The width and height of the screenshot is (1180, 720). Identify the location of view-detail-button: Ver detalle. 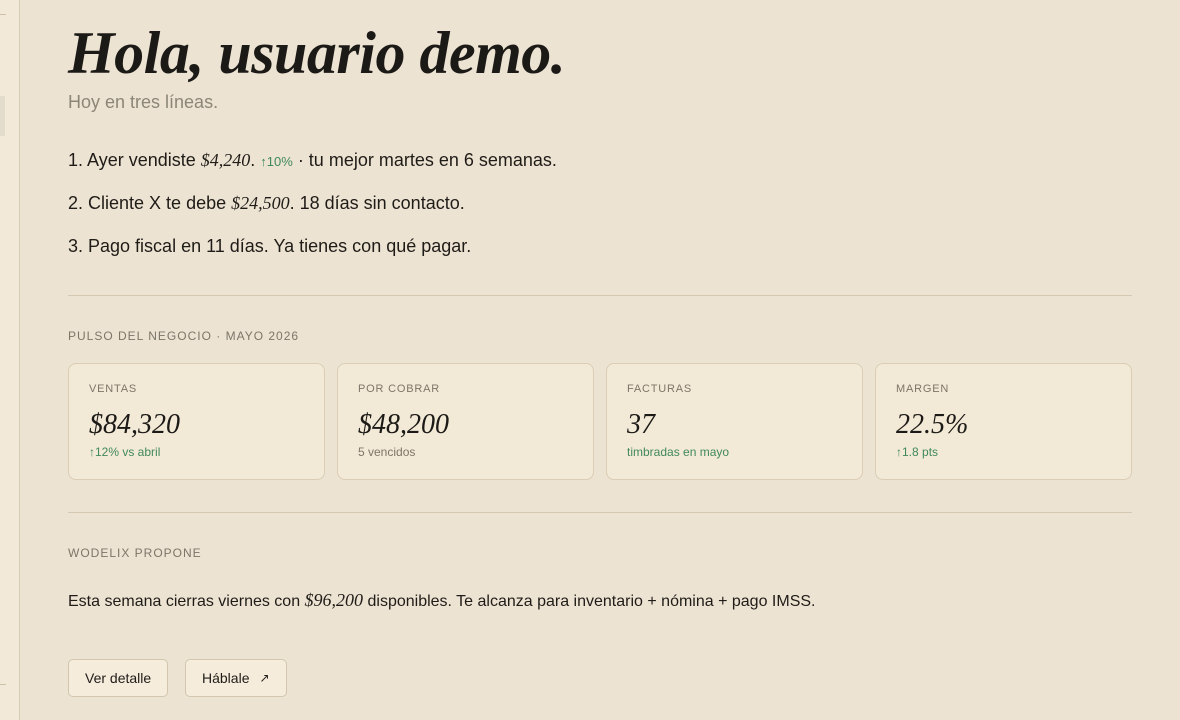
(118, 678).